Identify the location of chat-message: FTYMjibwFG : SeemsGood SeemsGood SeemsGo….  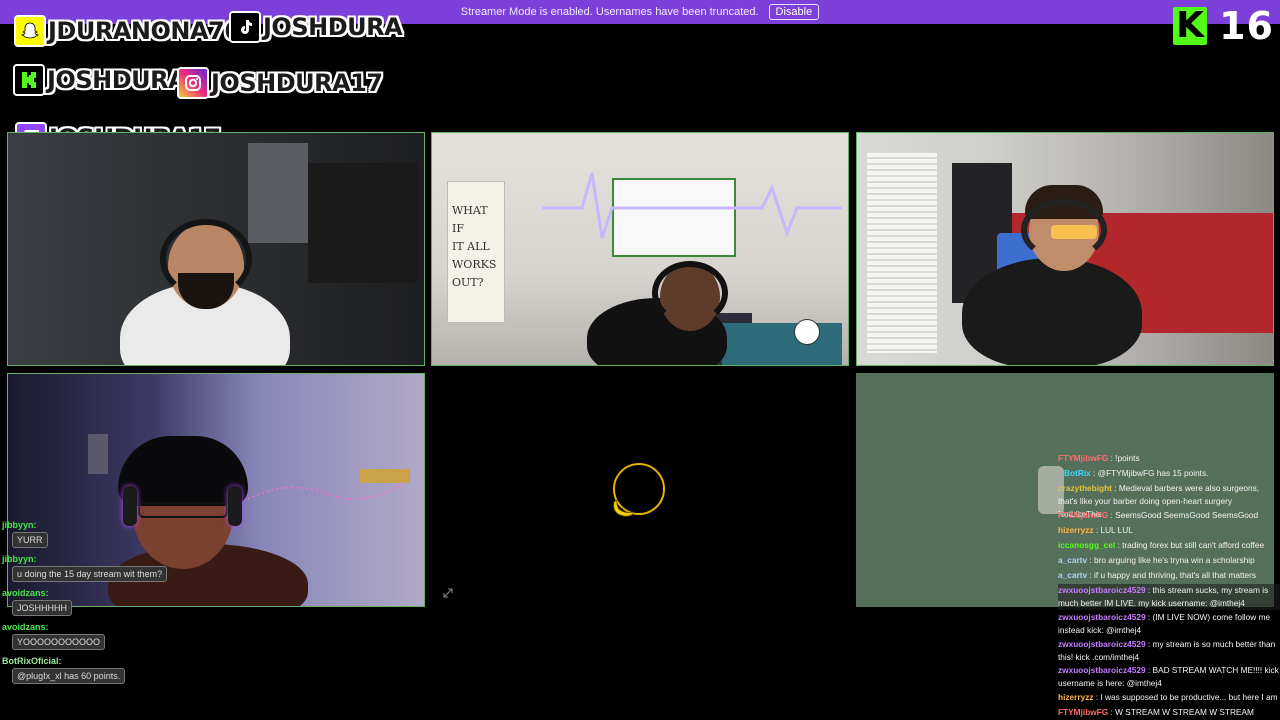
(1158, 515).